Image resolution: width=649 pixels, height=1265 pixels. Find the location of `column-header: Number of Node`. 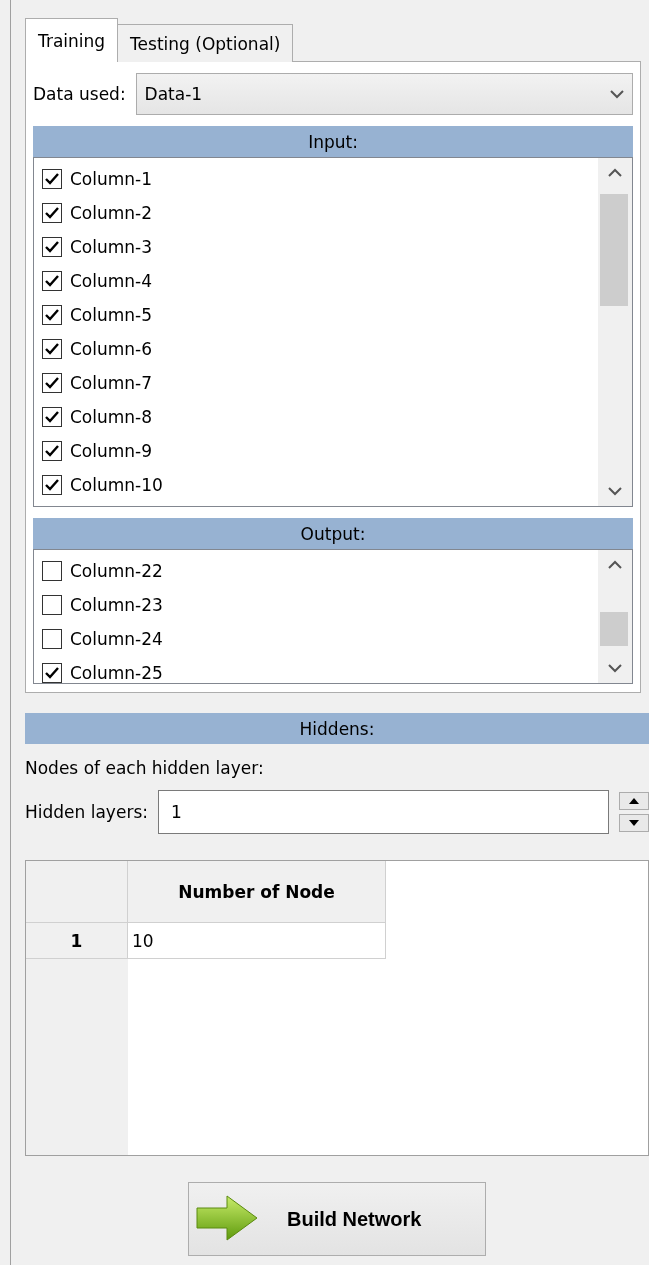

column-header: Number of Node is located at coordinates (257, 892).